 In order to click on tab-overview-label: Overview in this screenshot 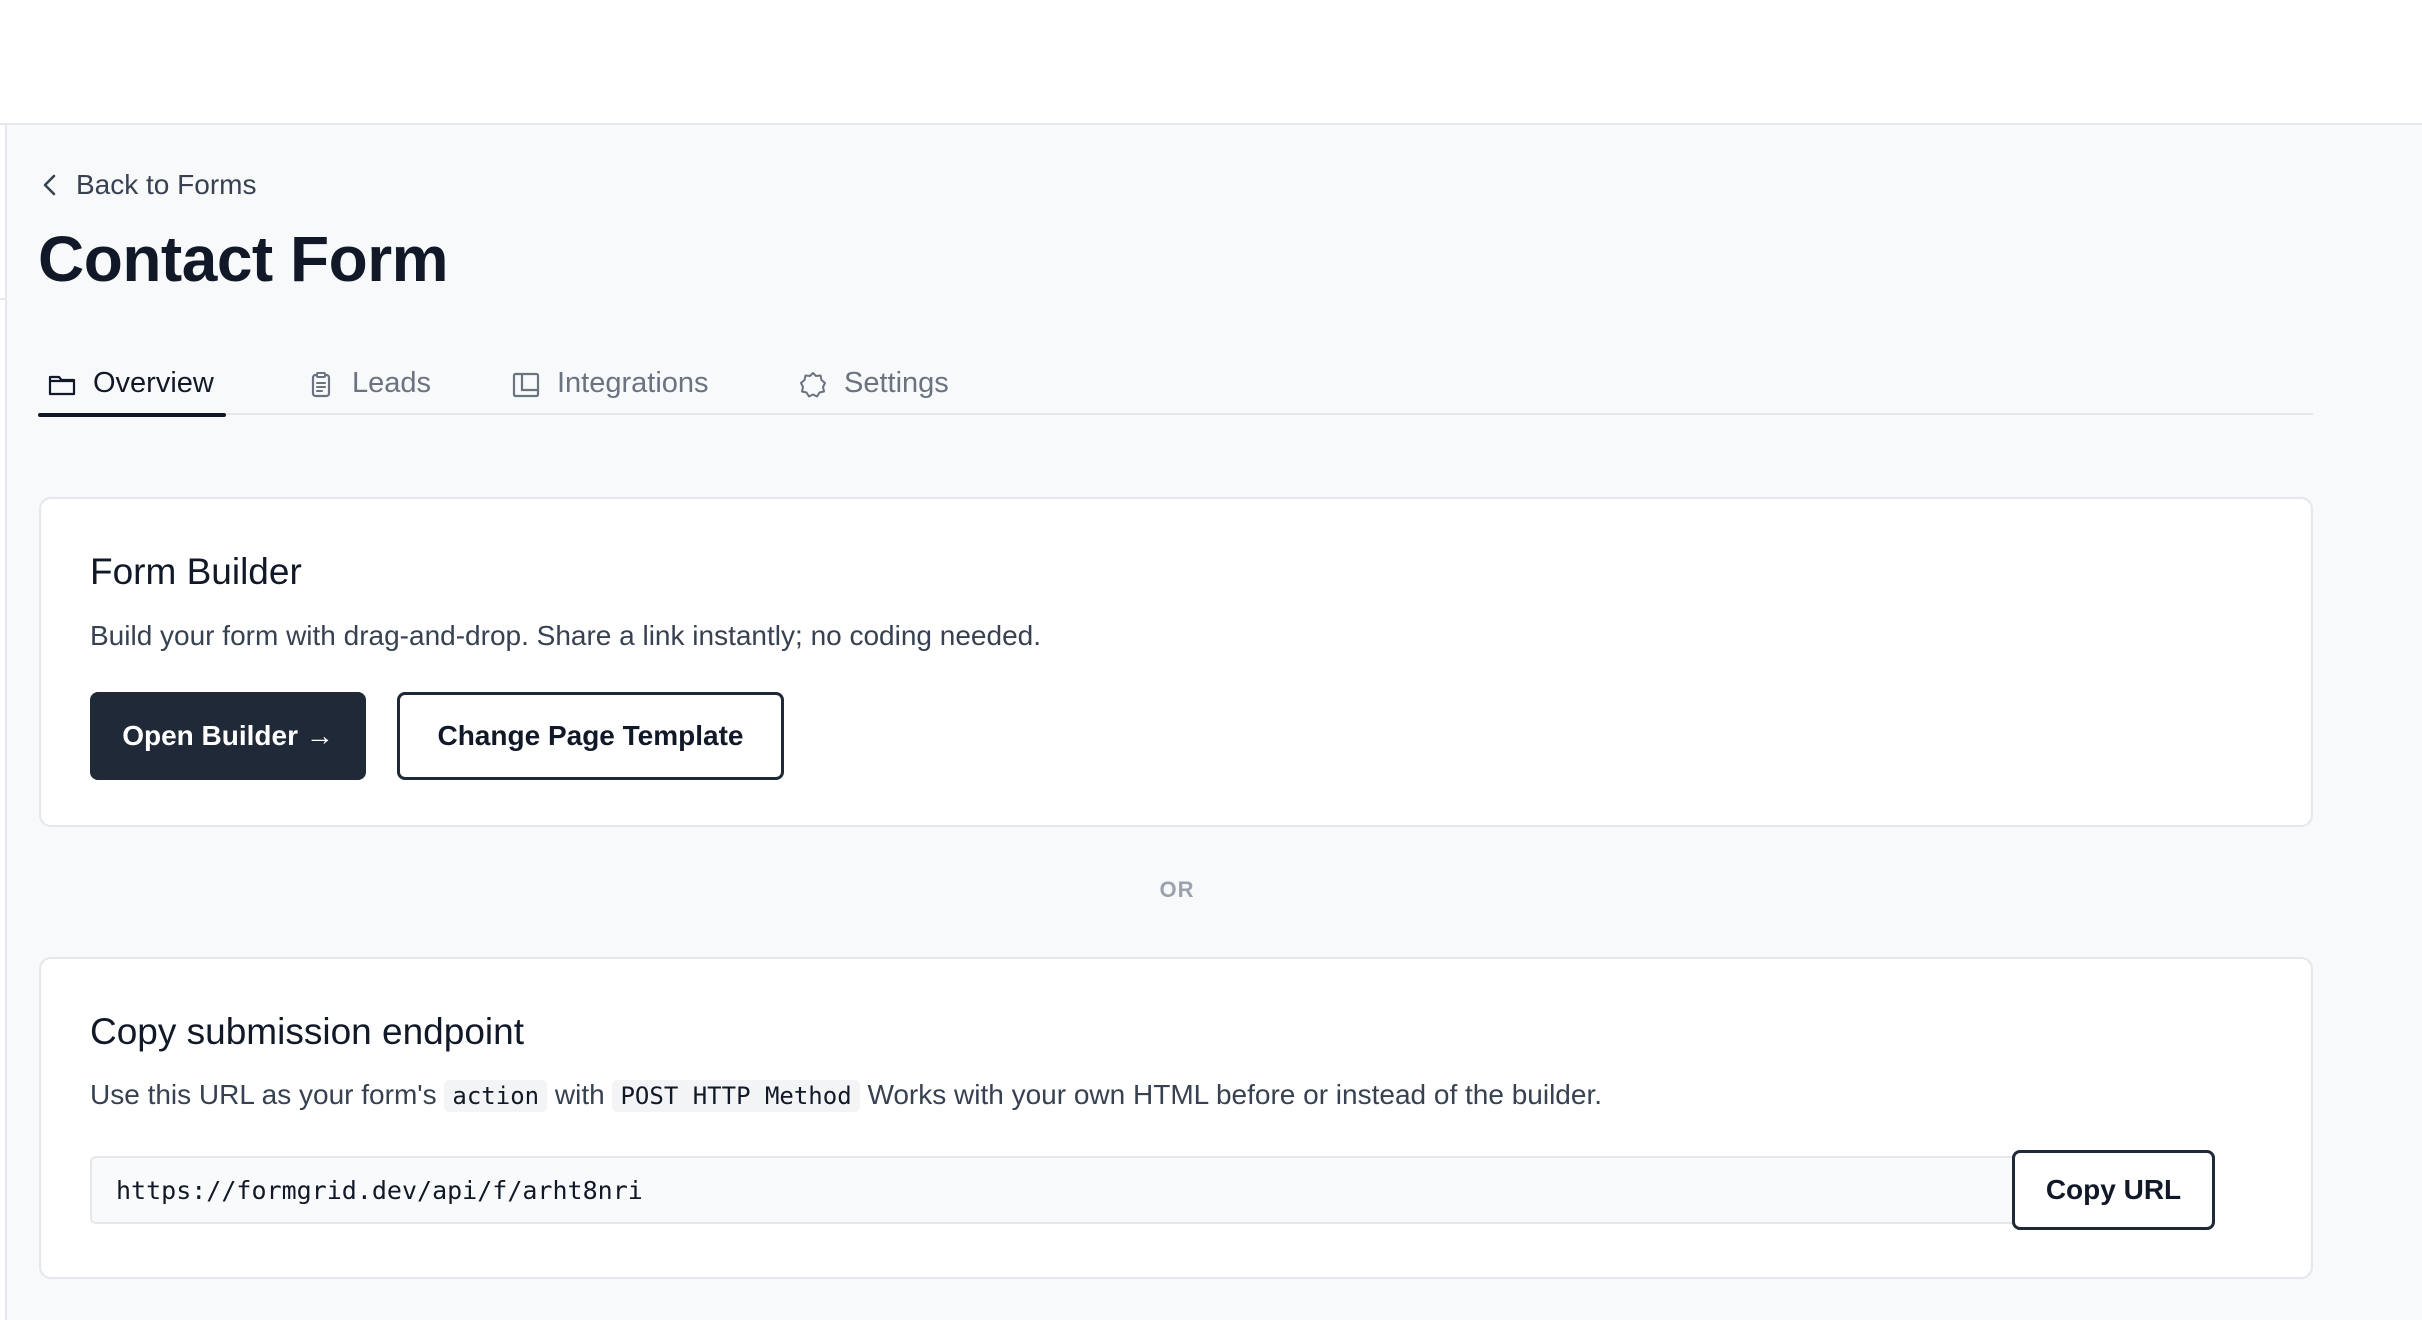, I will do `click(153, 383)`.